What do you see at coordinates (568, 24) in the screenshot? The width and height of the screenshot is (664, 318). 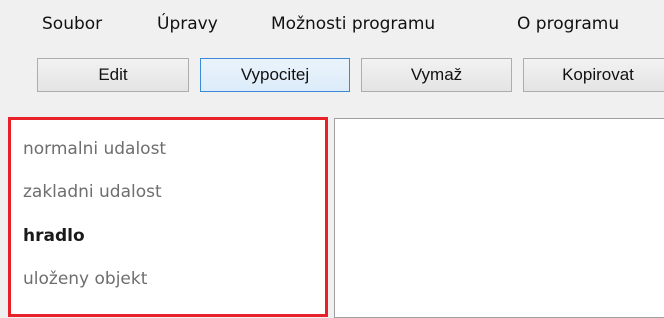 I see `menu-o-programu: O programu` at bounding box center [568, 24].